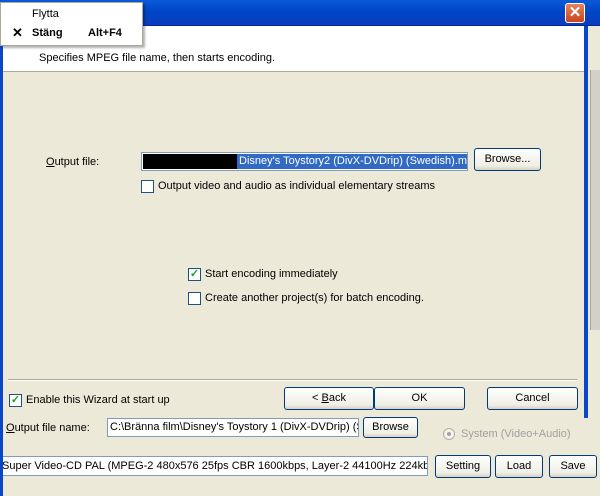  What do you see at coordinates (48, 428) in the screenshot?
I see `output-file-name-label: Output file name:` at bounding box center [48, 428].